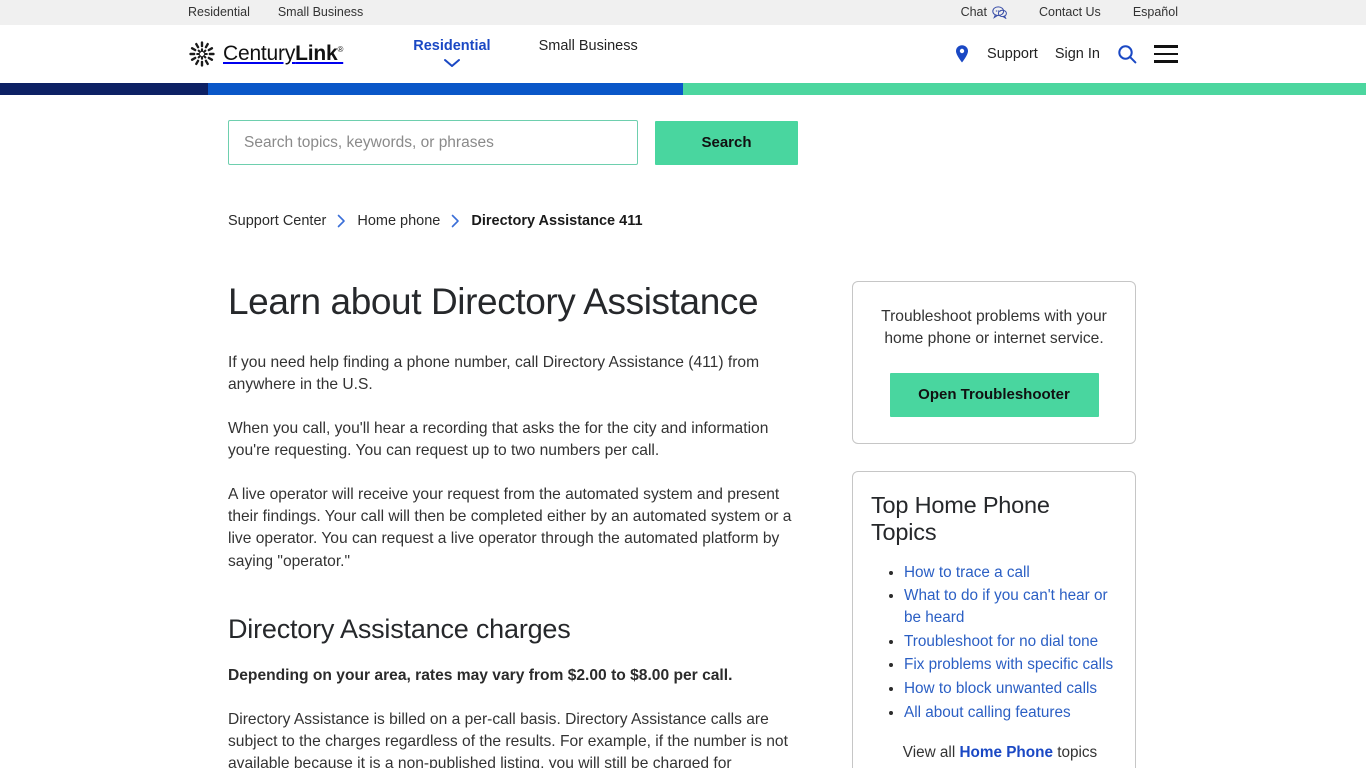 The image size is (1366, 768). What do you see at coordinates (1006, 606) in the screenshot?
I see `topic-link-cant-hear: What to do if you can't hear or be heard` at bounding box center [1006, 606].